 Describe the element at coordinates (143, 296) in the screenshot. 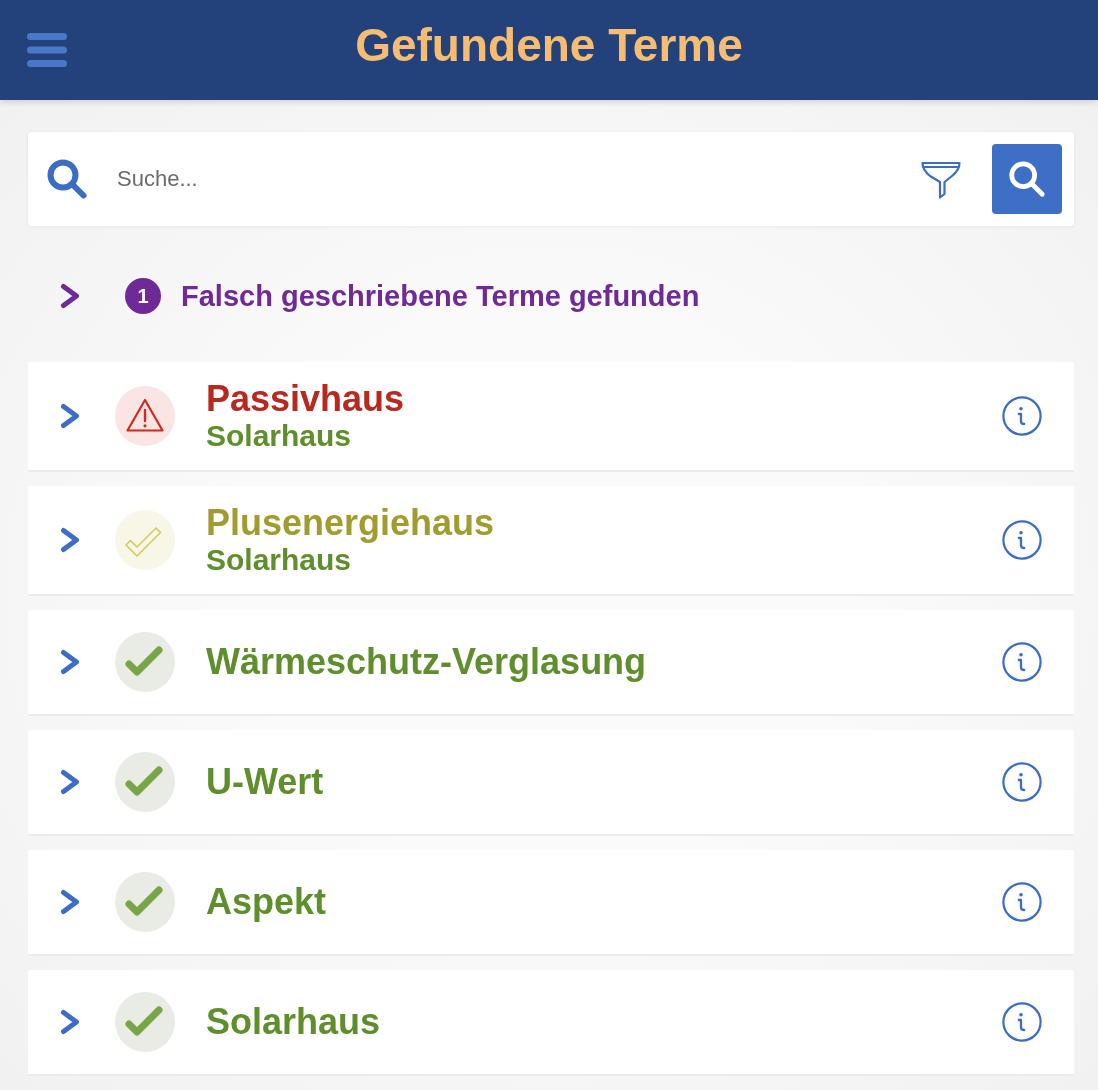

I see `count-badge: 1` at that location.